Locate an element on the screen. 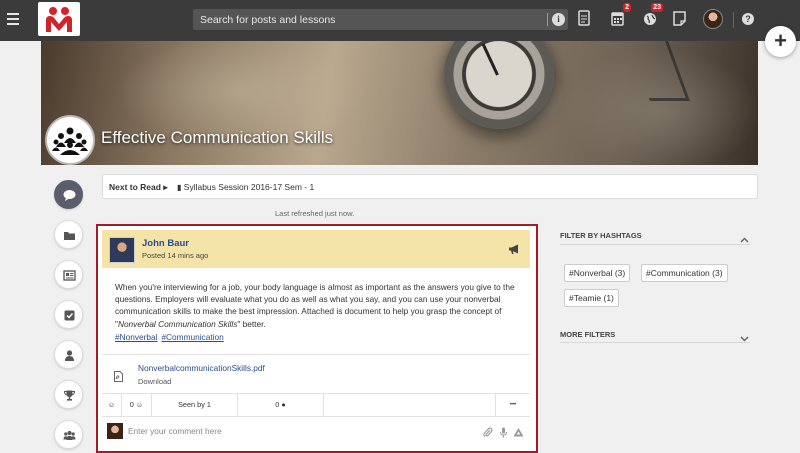  post-stats-bar: ☺ 0 ☺ Seen by 1 0 ● ••• is located at coordinates (316, 405).